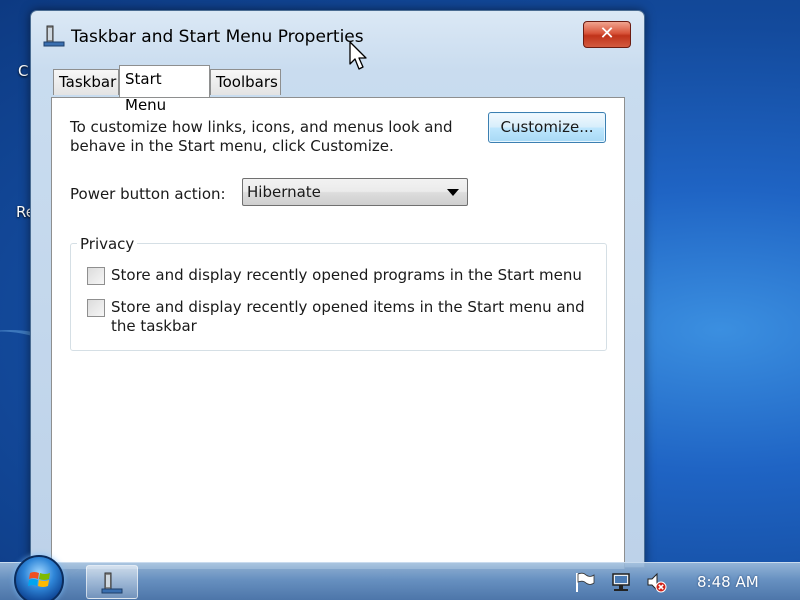 This screenshot has height=600, width=800. Describe the element at coordinates (148, 194) in the screenshot. I see `power-button-label: Power button action:` at that location.